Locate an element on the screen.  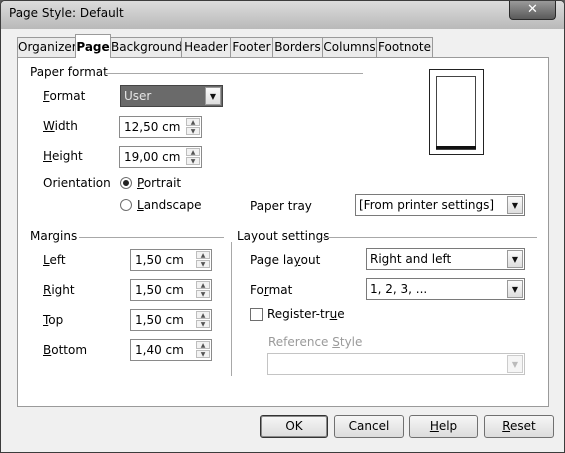
paper-format-divider is located at coordinates (234, 73).